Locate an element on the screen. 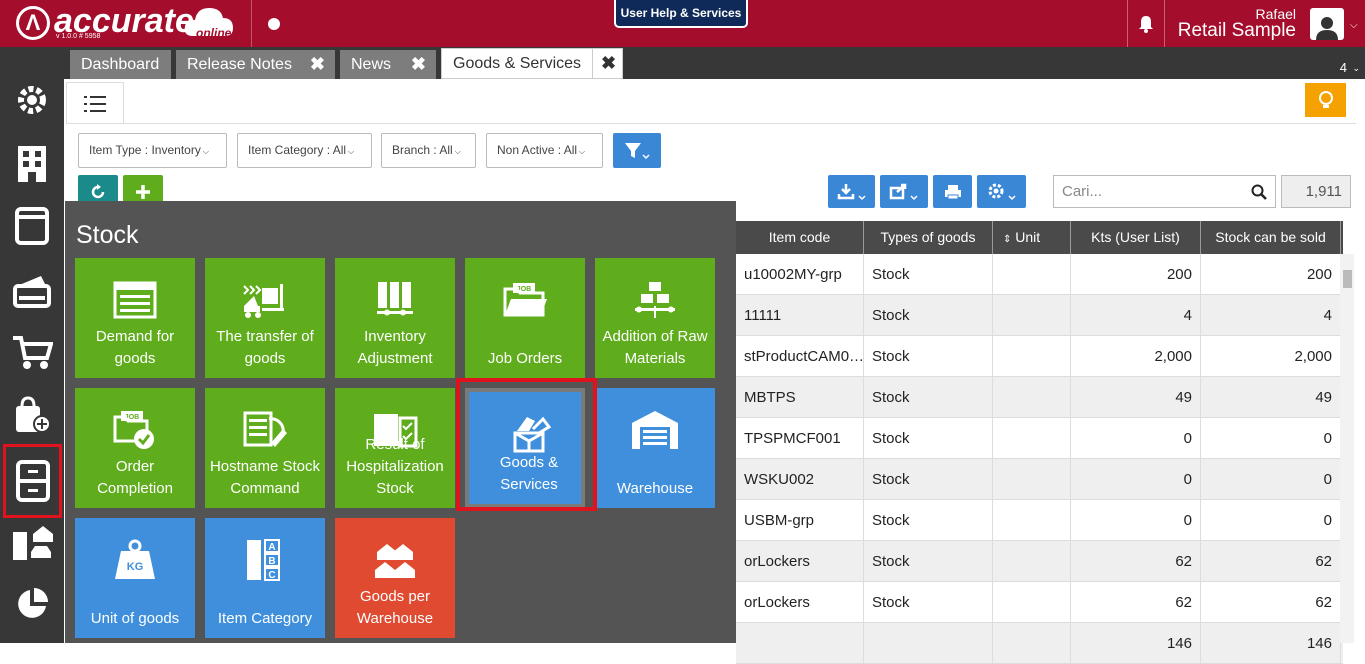  menu-tile-warehouse: Warehouse is located at coordinates (655, 448).